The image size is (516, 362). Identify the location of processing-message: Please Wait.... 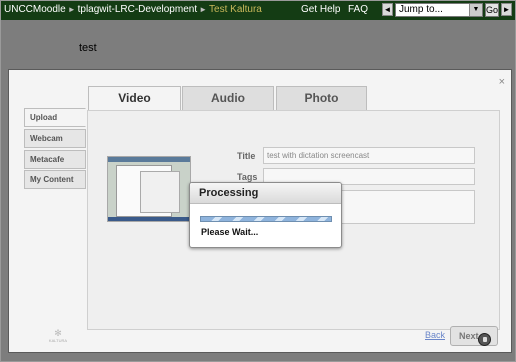
(230, 232).